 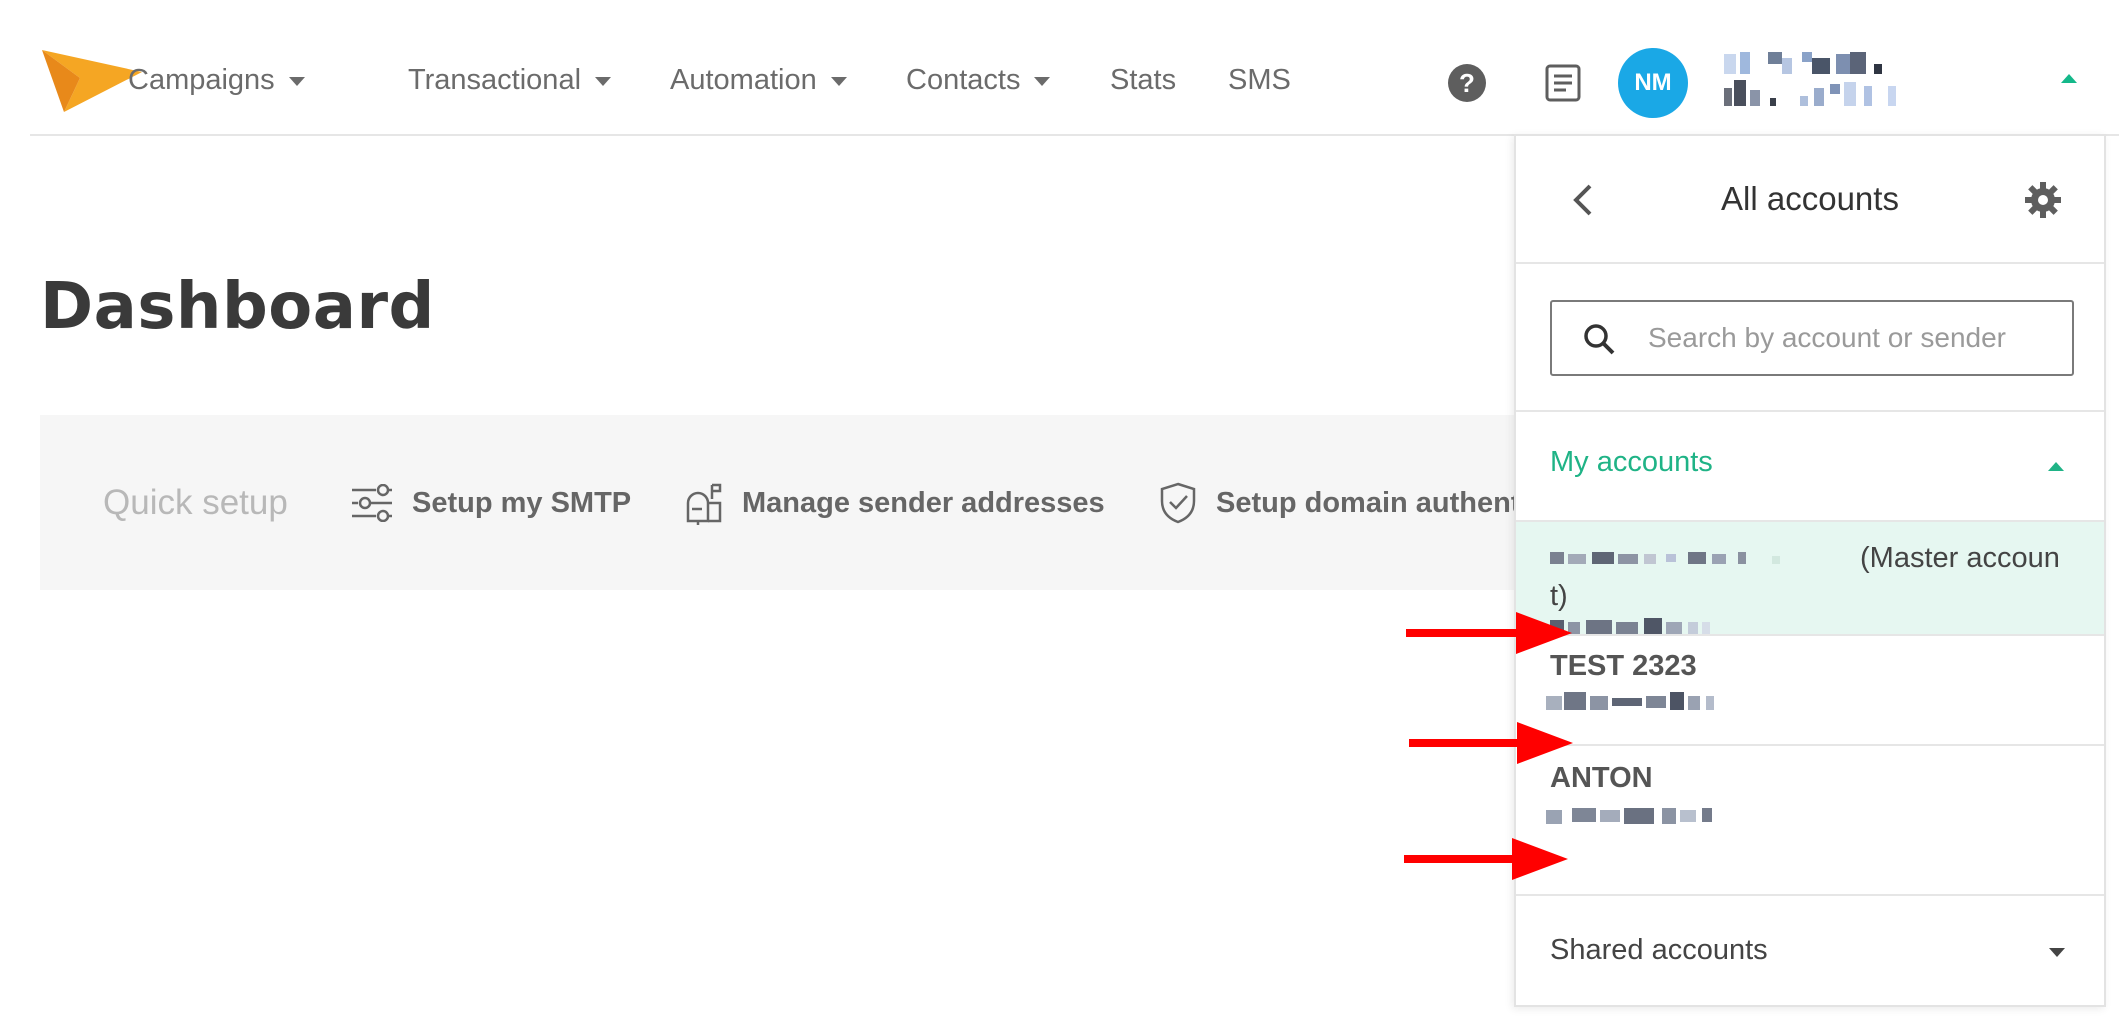 I want to click on account-item-master: (Master accoun t), so click(x=1810, y=577).